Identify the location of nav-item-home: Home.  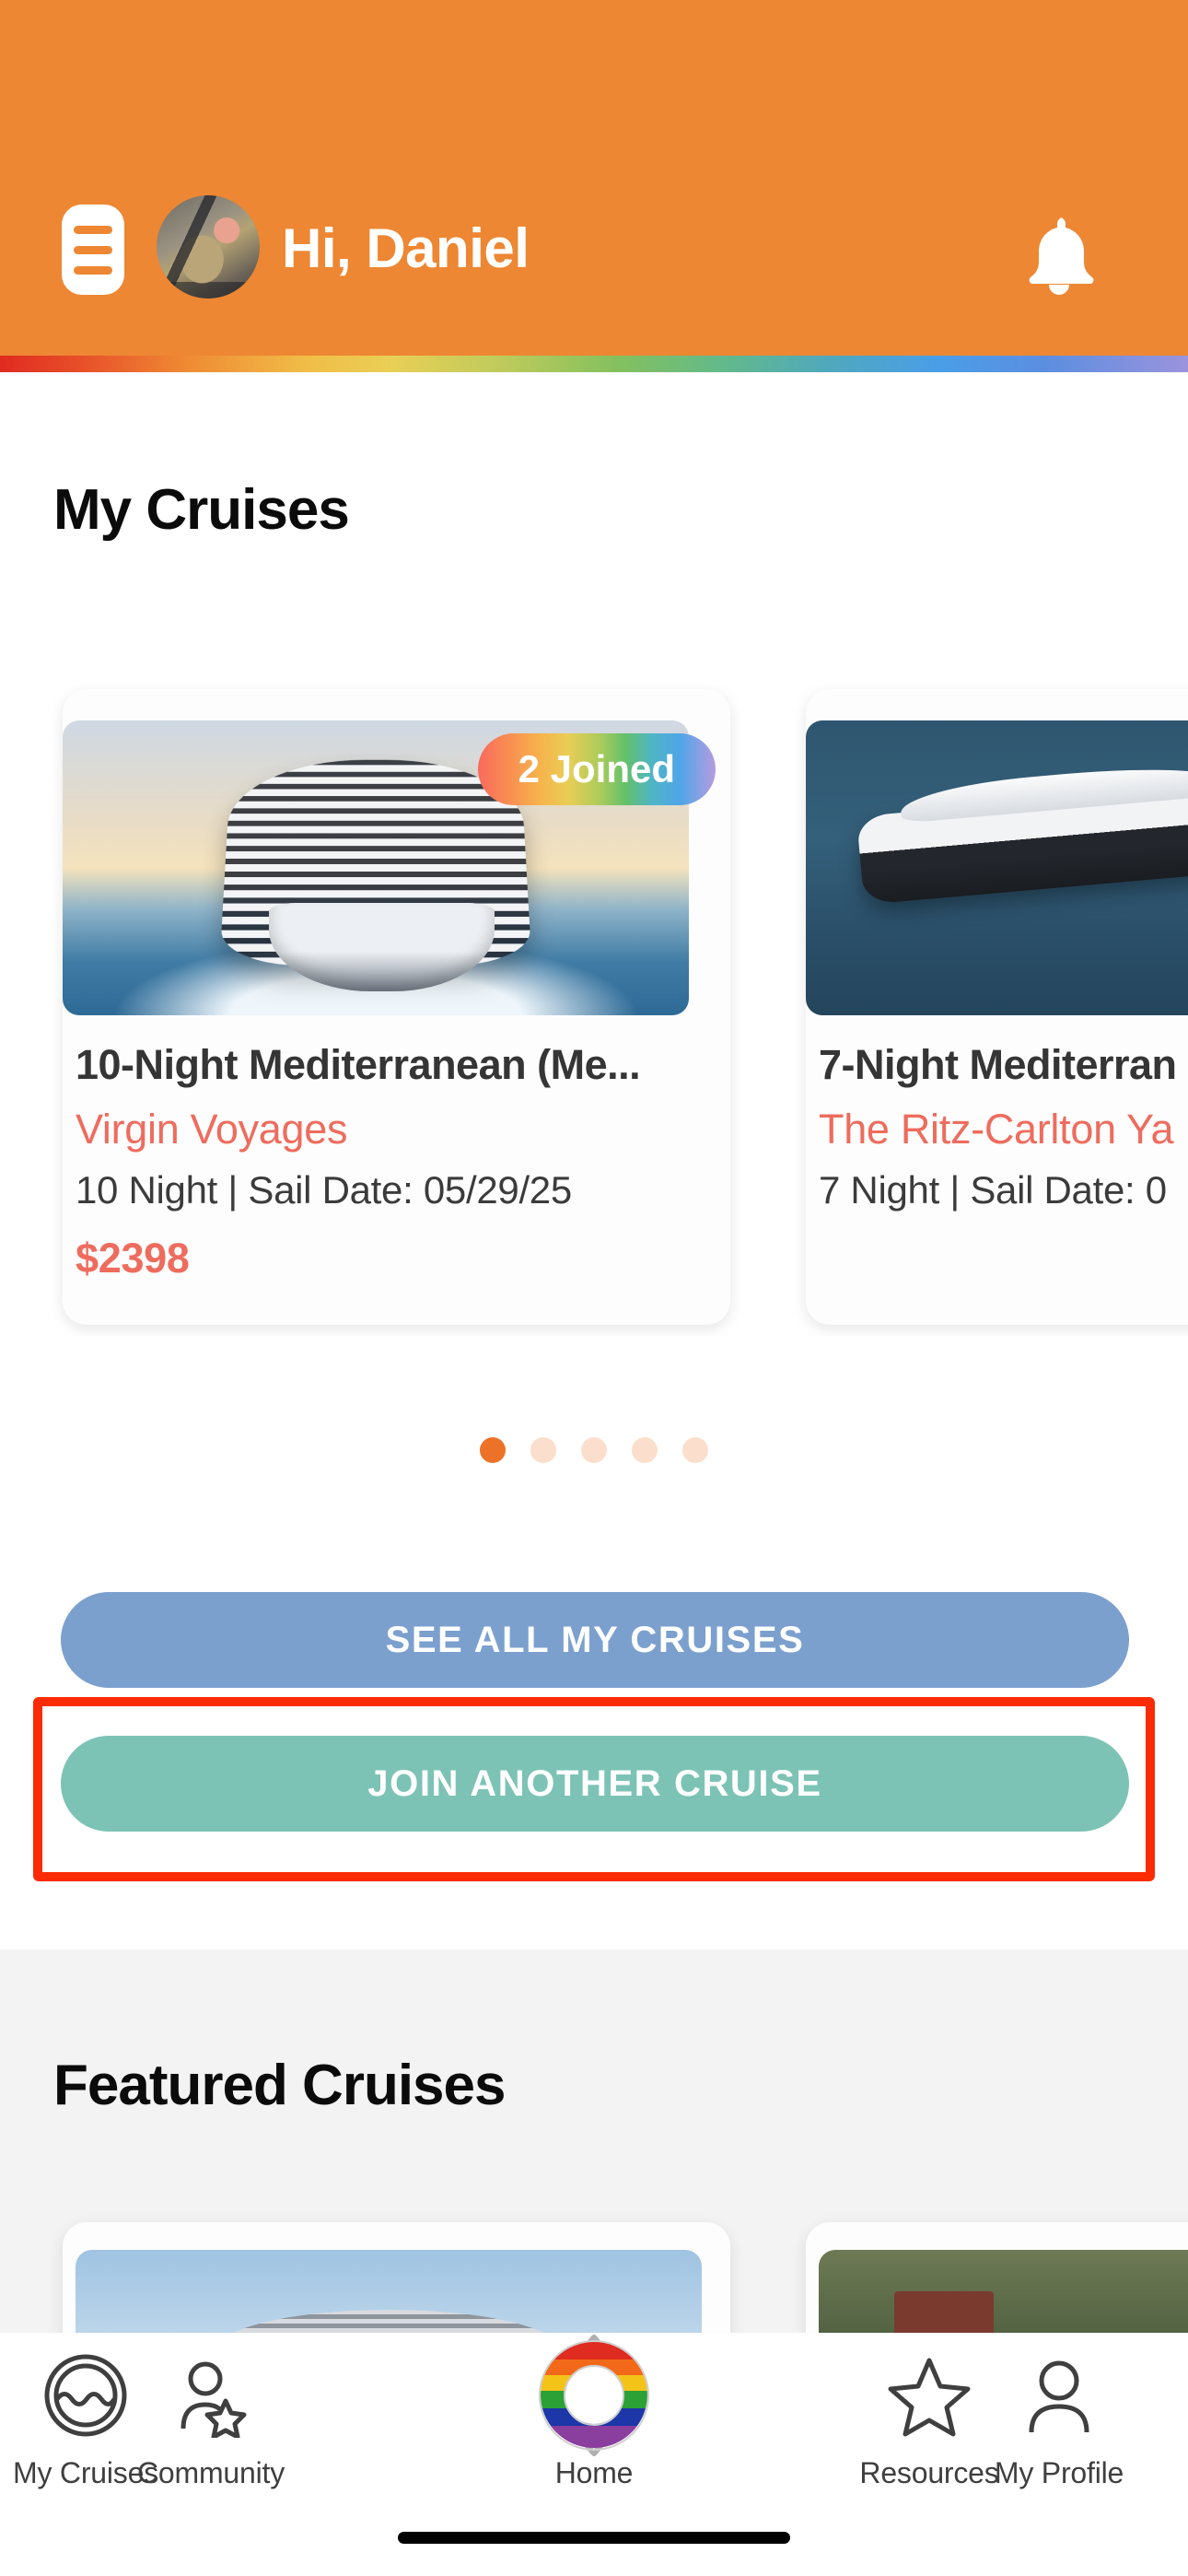
(594, 2429).